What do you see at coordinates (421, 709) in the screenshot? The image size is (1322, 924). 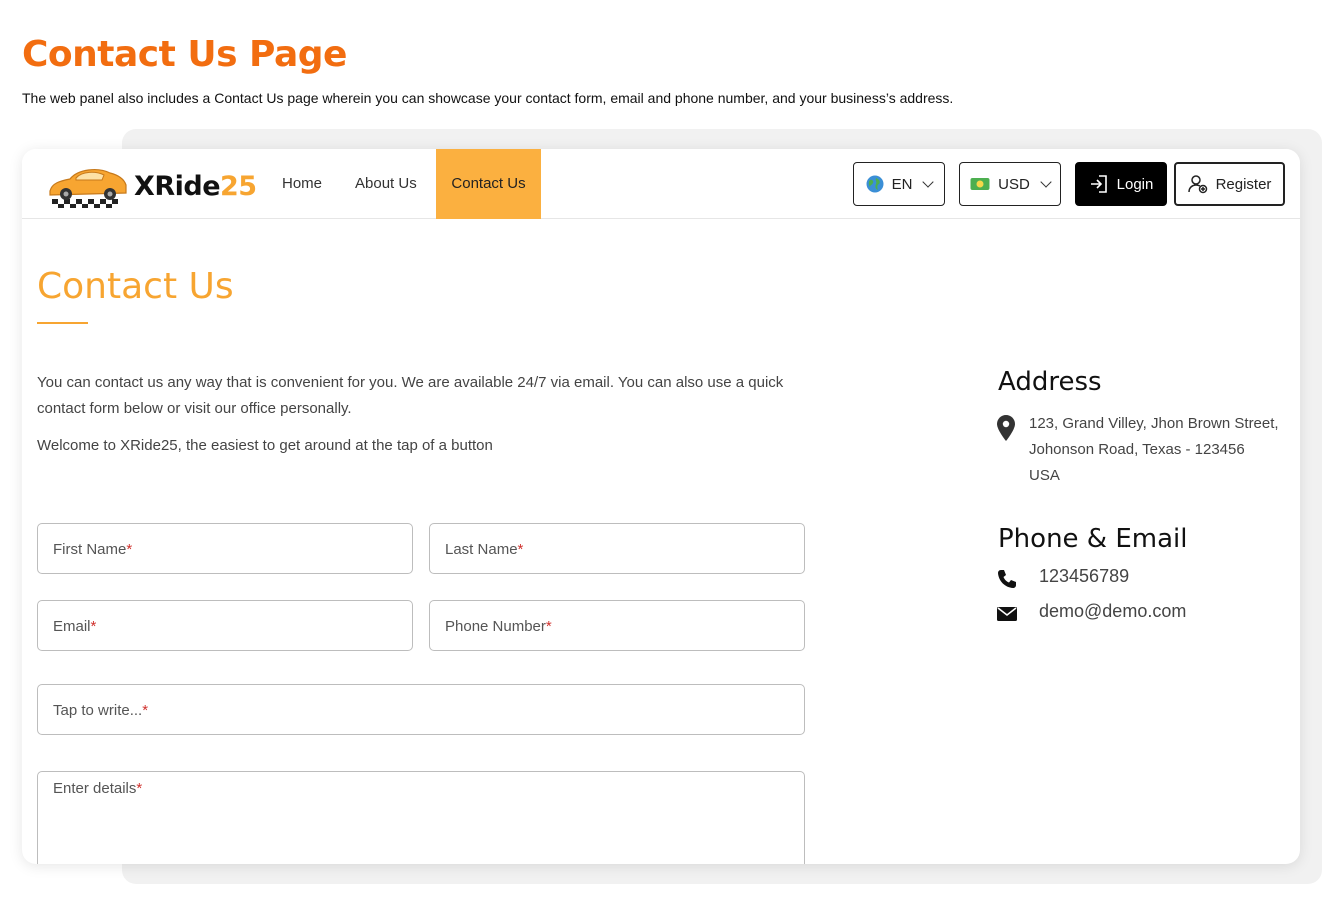 I see `subject-field: Tap to write...*` at bounding box center [421, 709].